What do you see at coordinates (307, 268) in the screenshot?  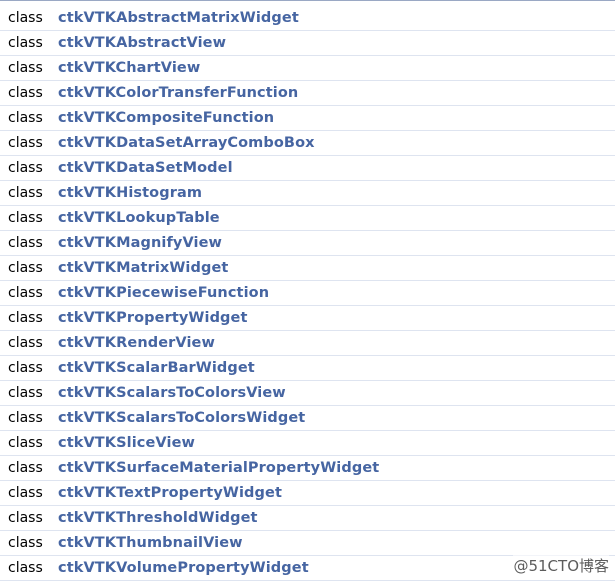 I see `table-row: class ctkVTKMatrixWidget` at bounding box center [307, 268].